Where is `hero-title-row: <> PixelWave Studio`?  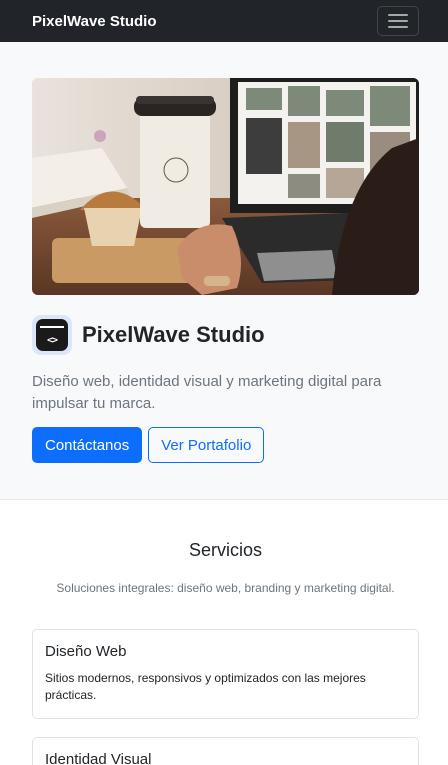 hero-title-row: <> PixelWave Studio is located at coordinates (225, 335).